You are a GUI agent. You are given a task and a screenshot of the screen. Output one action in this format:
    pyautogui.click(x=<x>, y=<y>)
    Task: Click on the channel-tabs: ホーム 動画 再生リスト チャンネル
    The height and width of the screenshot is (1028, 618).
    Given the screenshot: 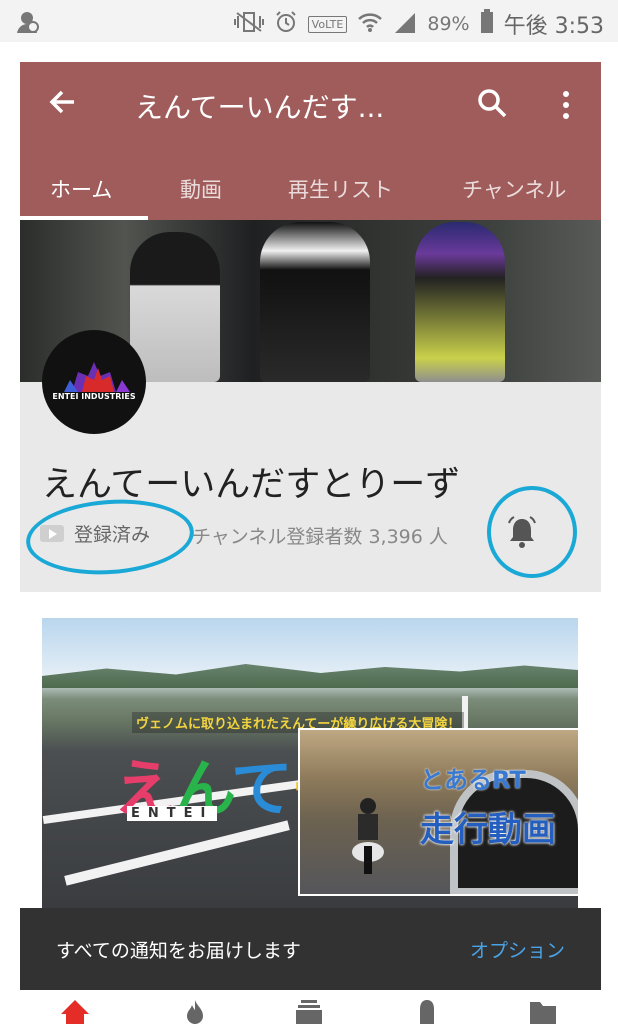 What is the action you would take?
    pyautogui.click(x=310, y=191)
    